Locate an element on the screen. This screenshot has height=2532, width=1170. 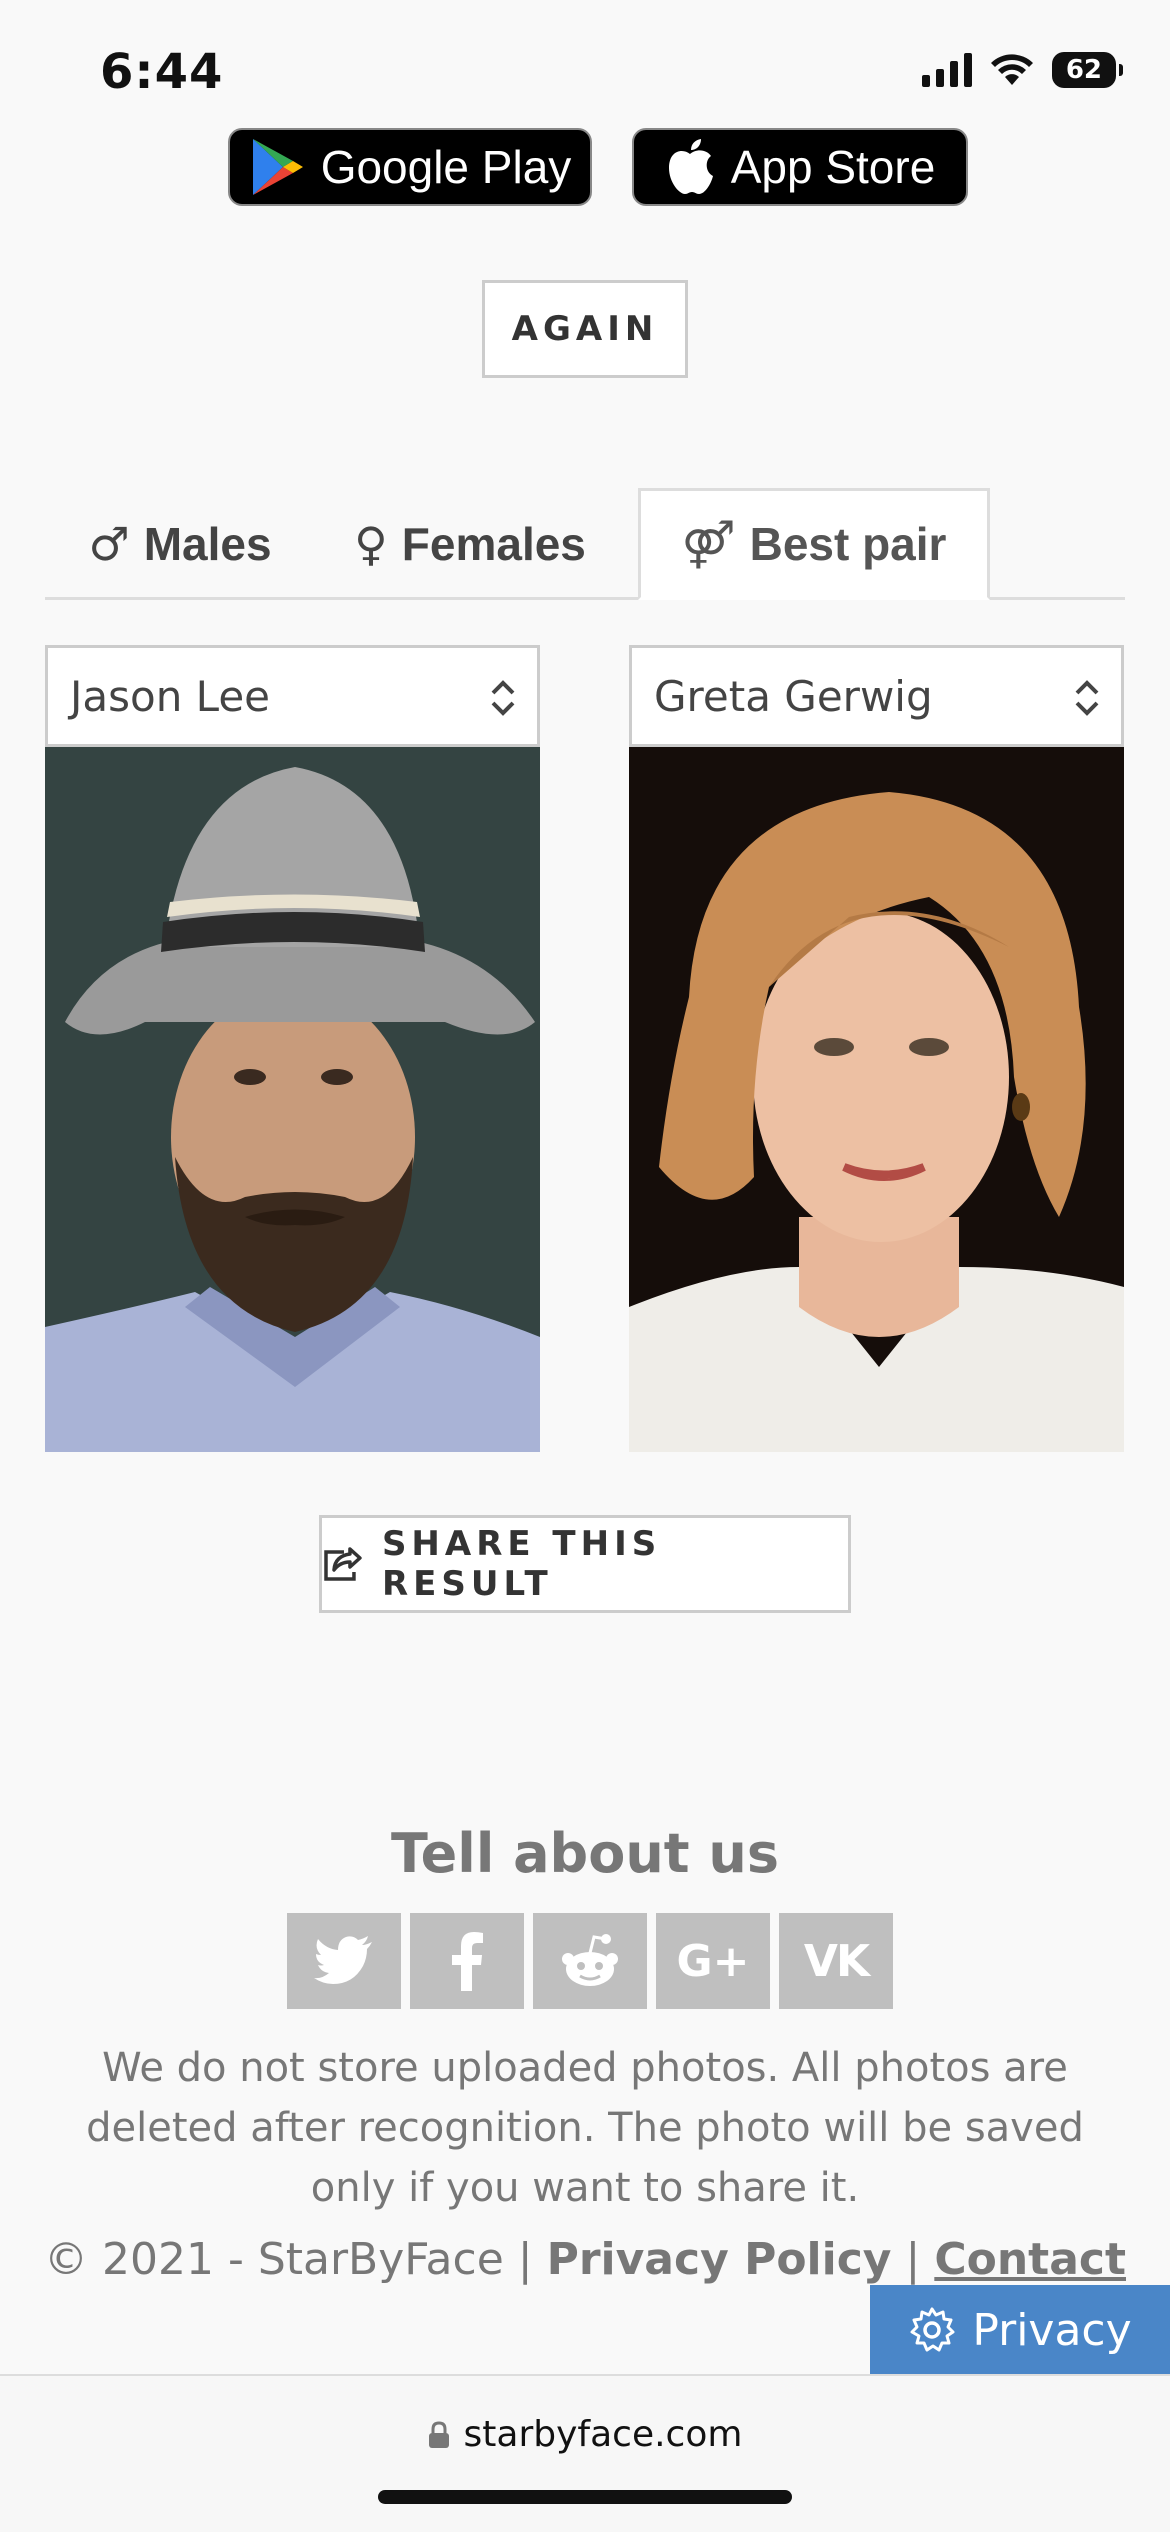
female-celebrity-photo is located at coordinates (876, 1099).